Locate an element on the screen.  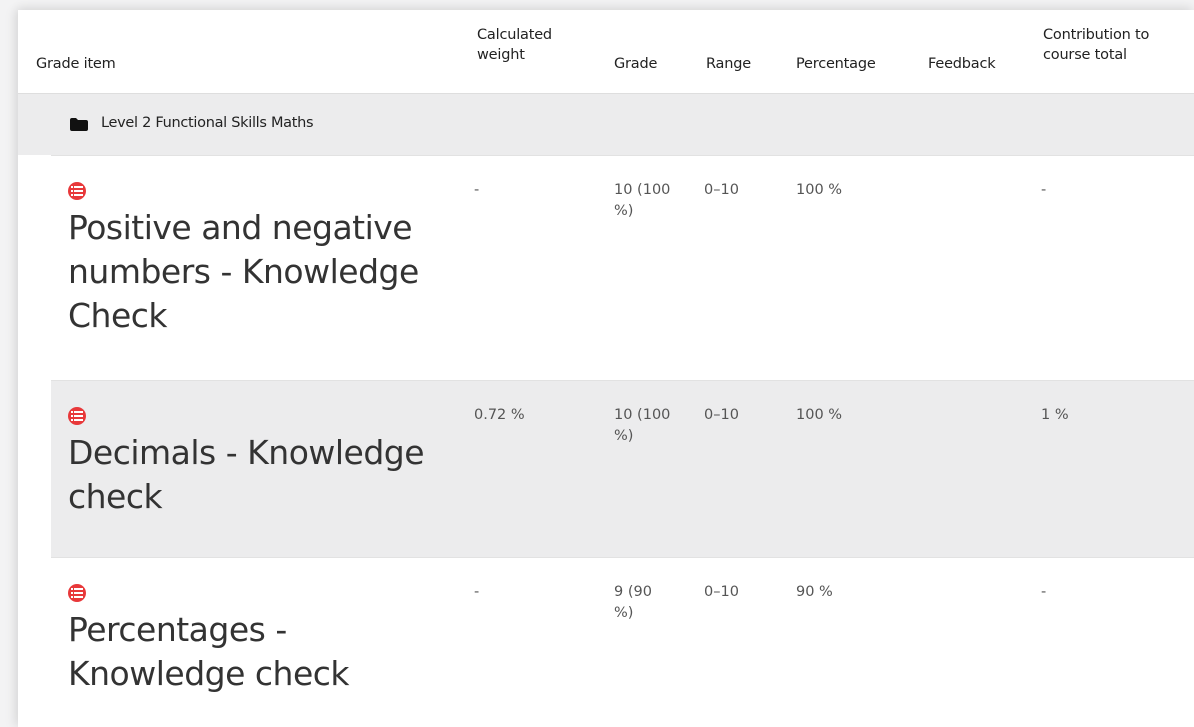
header-range: Range is located at coordinates (728, 64).